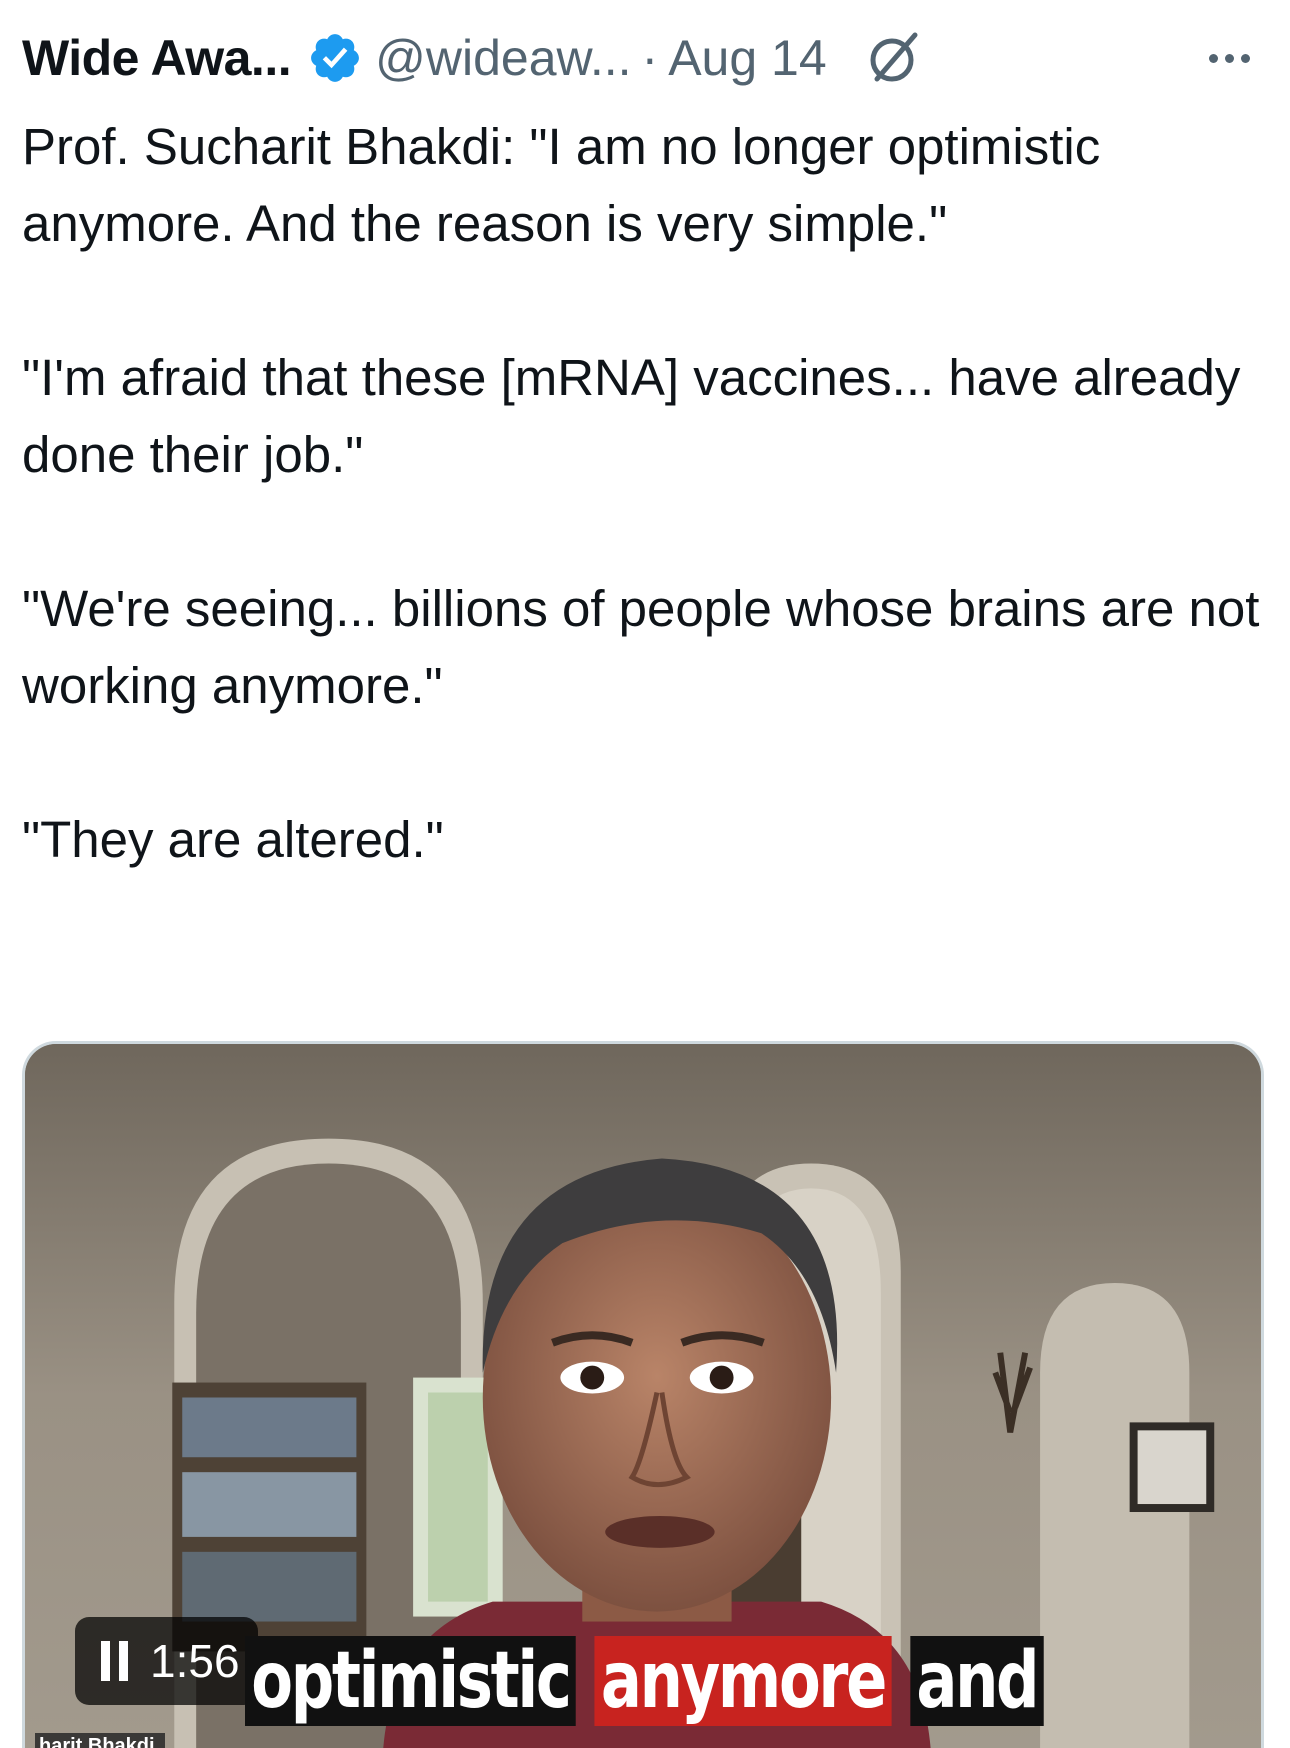 The image size is (1290, 1748). Describe the element at coordinates (1229, 58) in the screenshot. I see `more-options-icon` at that location.